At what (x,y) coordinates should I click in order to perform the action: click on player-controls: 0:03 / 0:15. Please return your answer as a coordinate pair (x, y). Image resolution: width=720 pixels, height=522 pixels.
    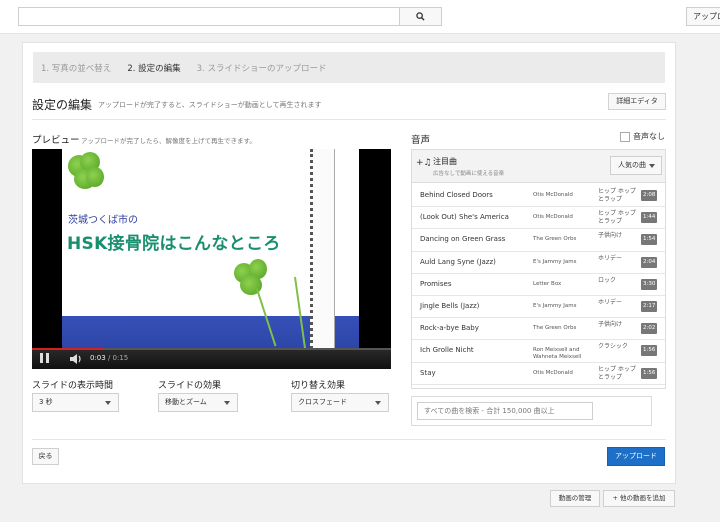
    Looking at the image, I should click on (211, 358).